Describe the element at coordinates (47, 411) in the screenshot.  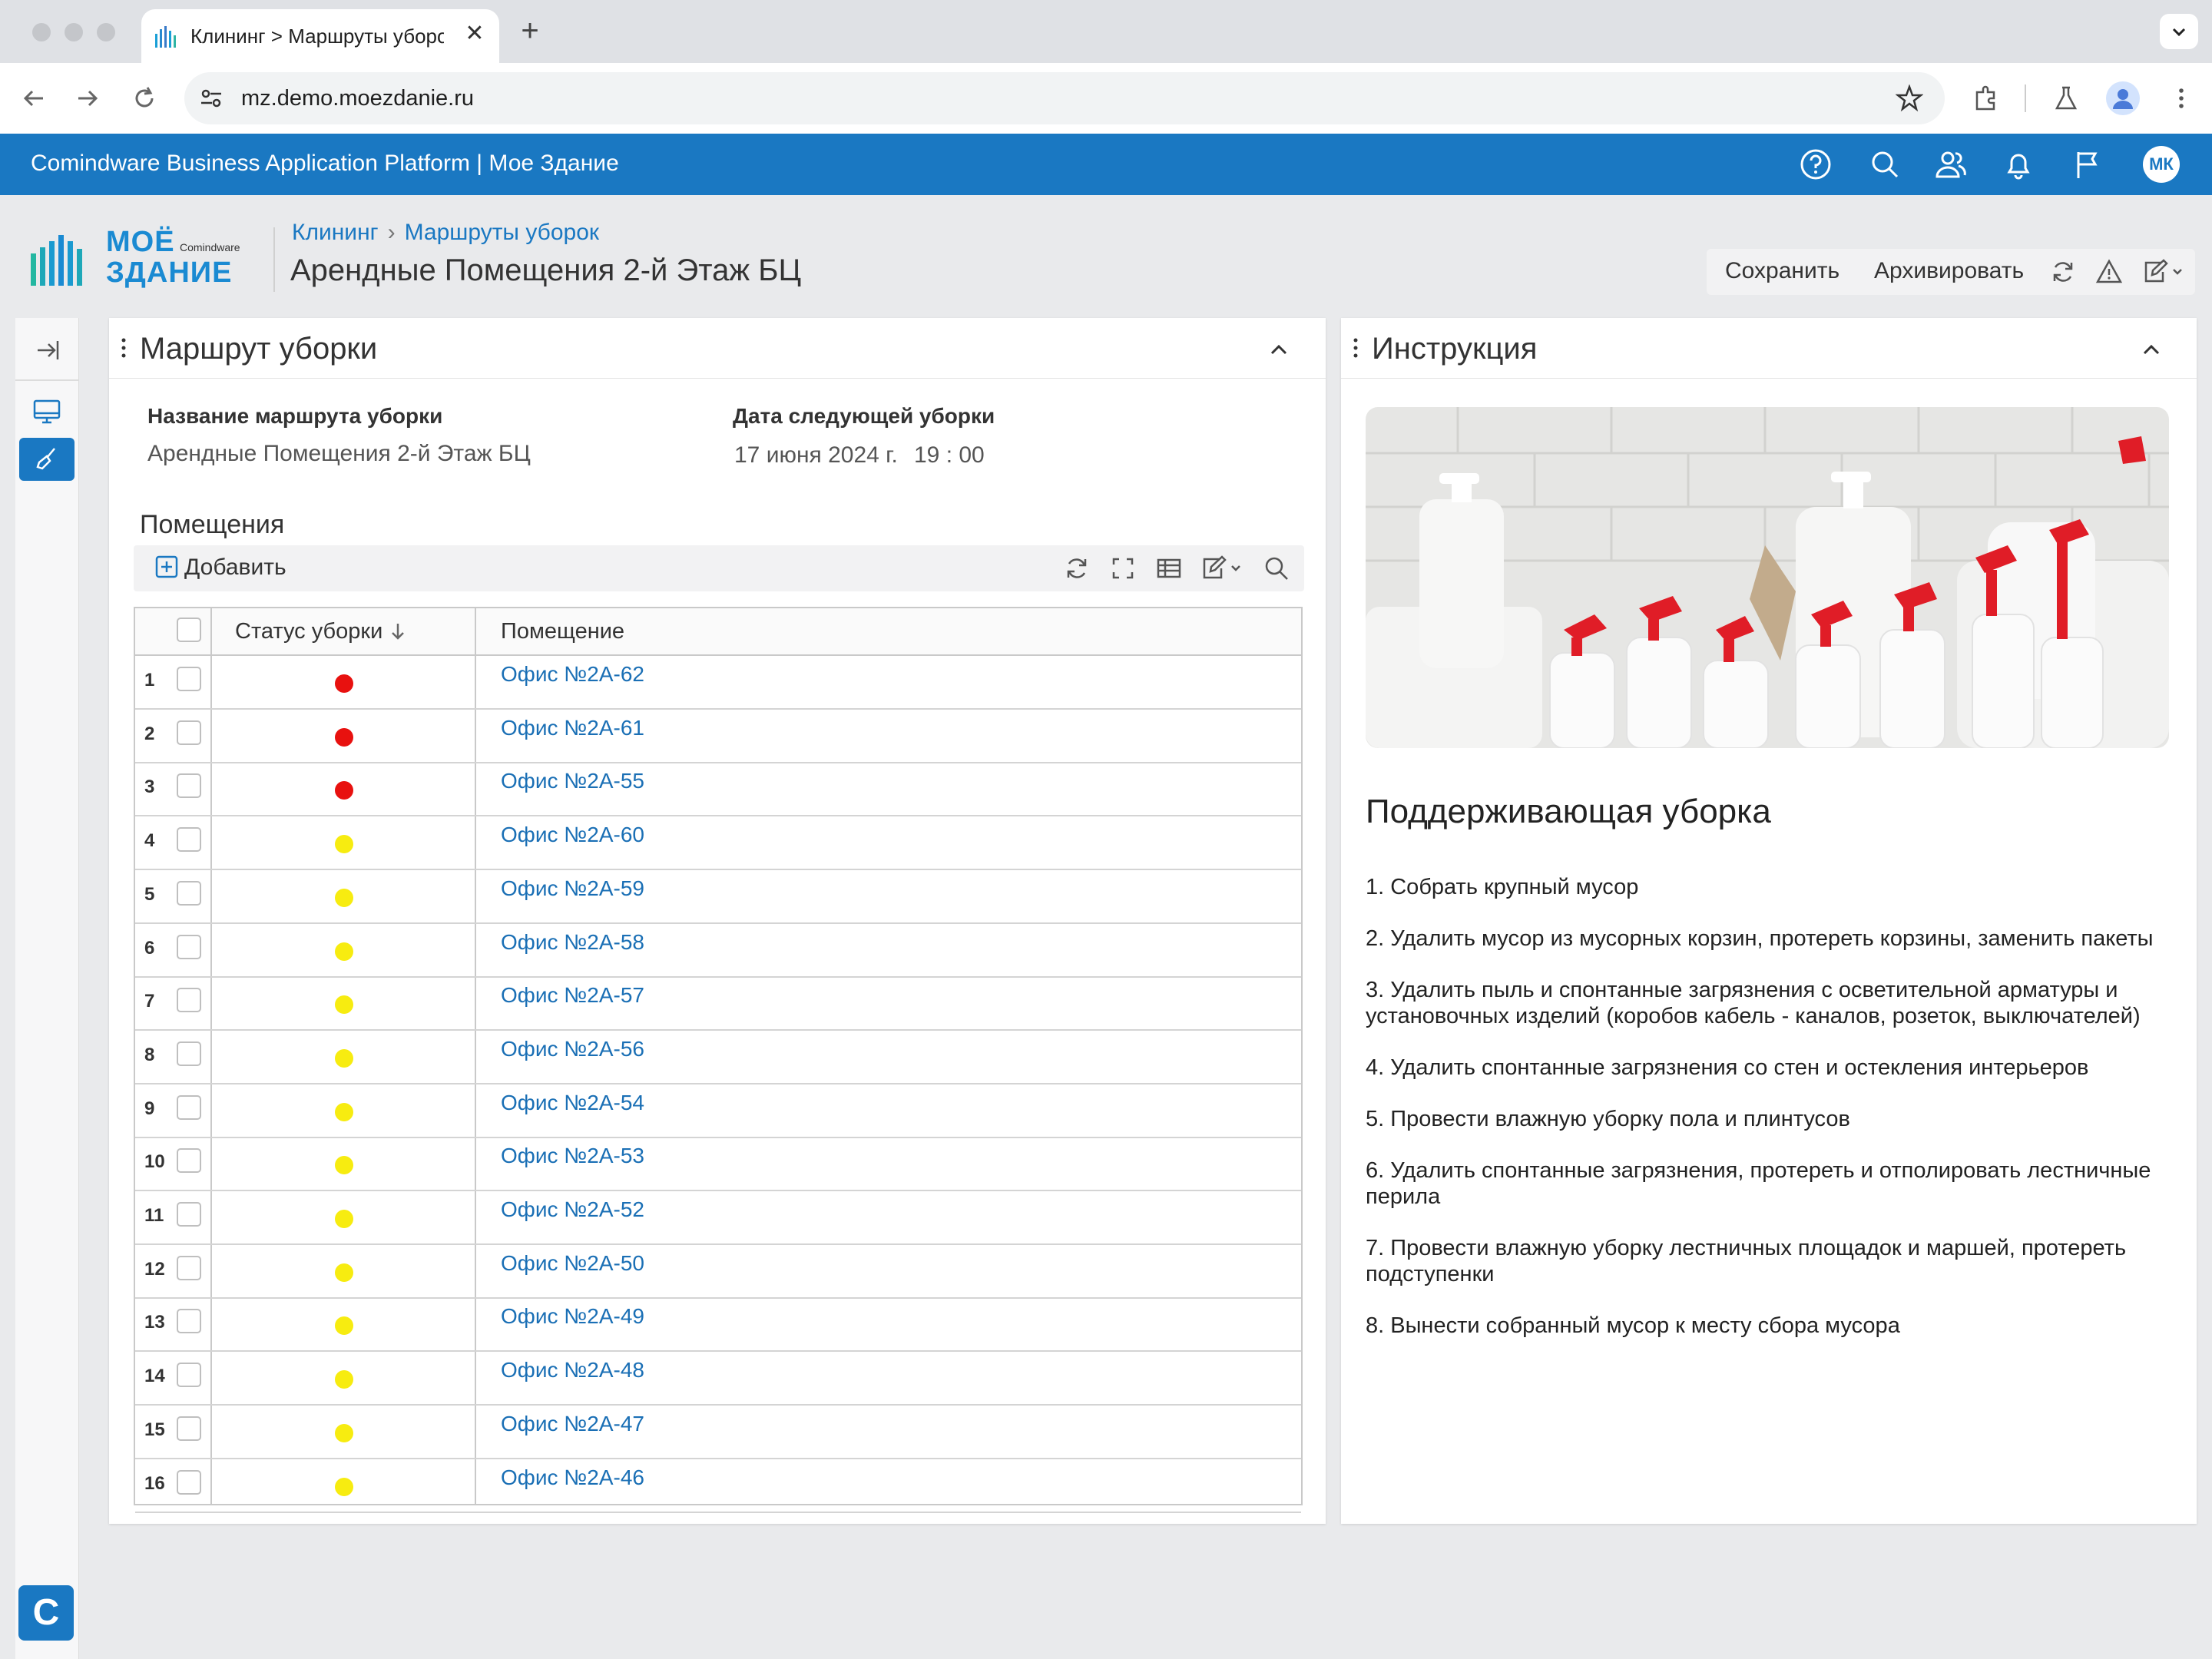
I see `desktop-icon` at that location.